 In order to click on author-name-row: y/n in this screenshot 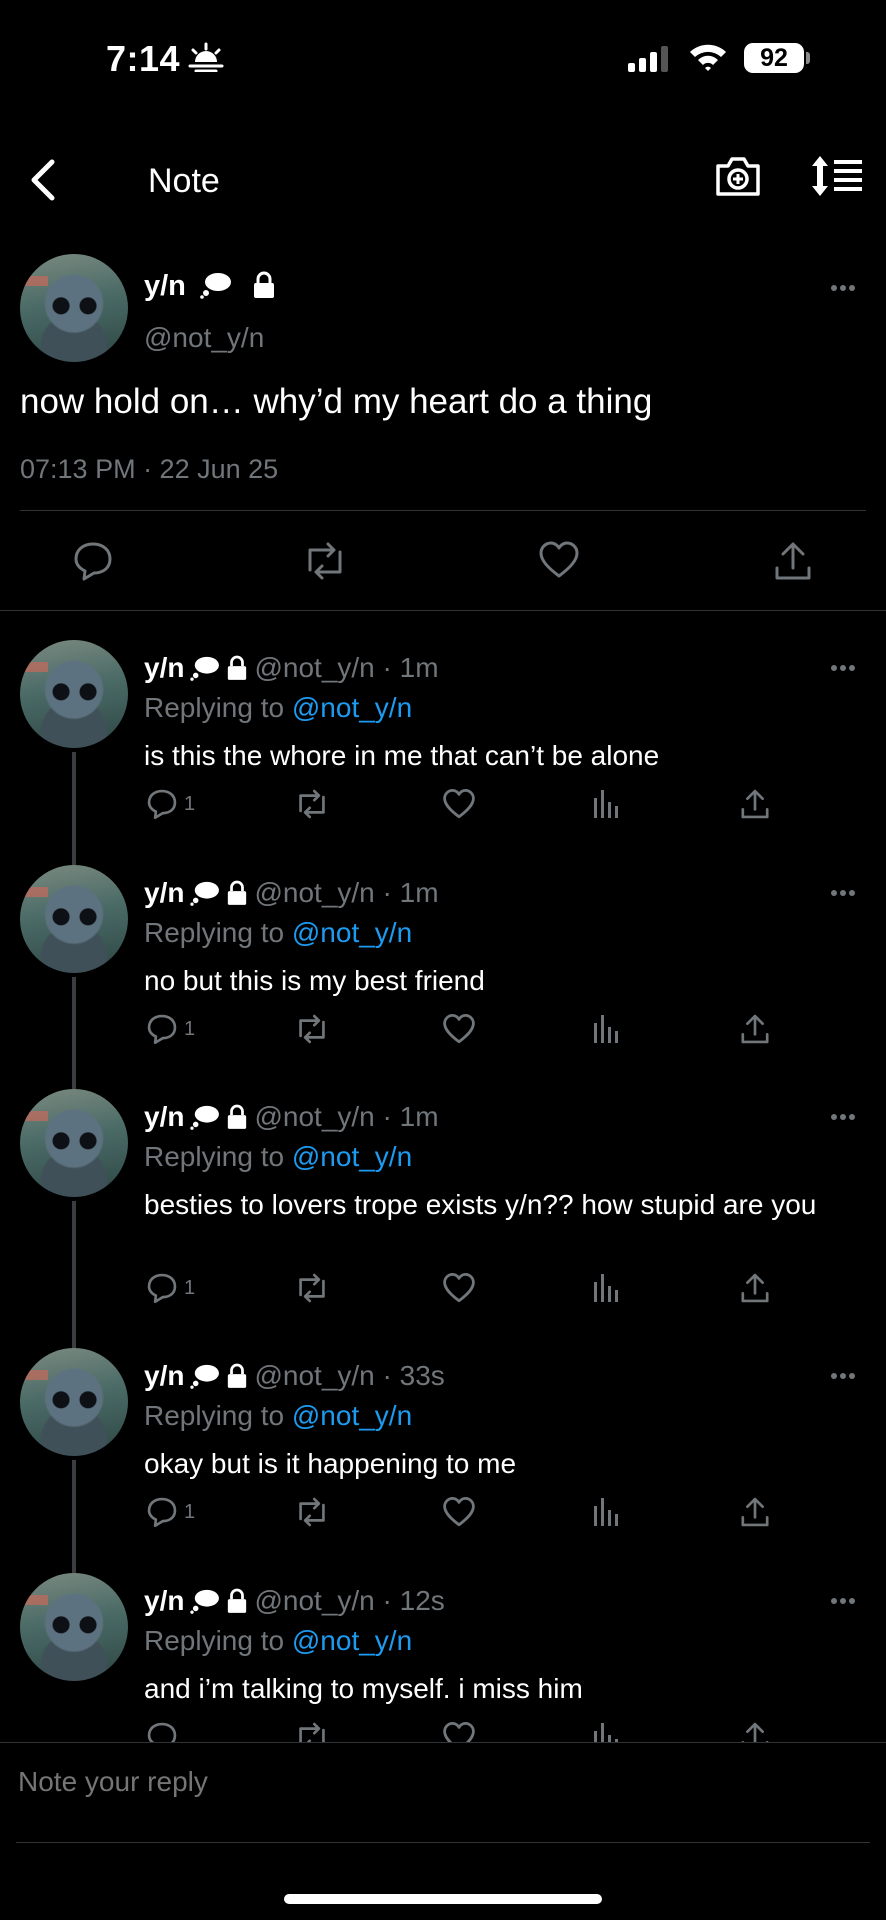, I will do `click(213, 286)`.